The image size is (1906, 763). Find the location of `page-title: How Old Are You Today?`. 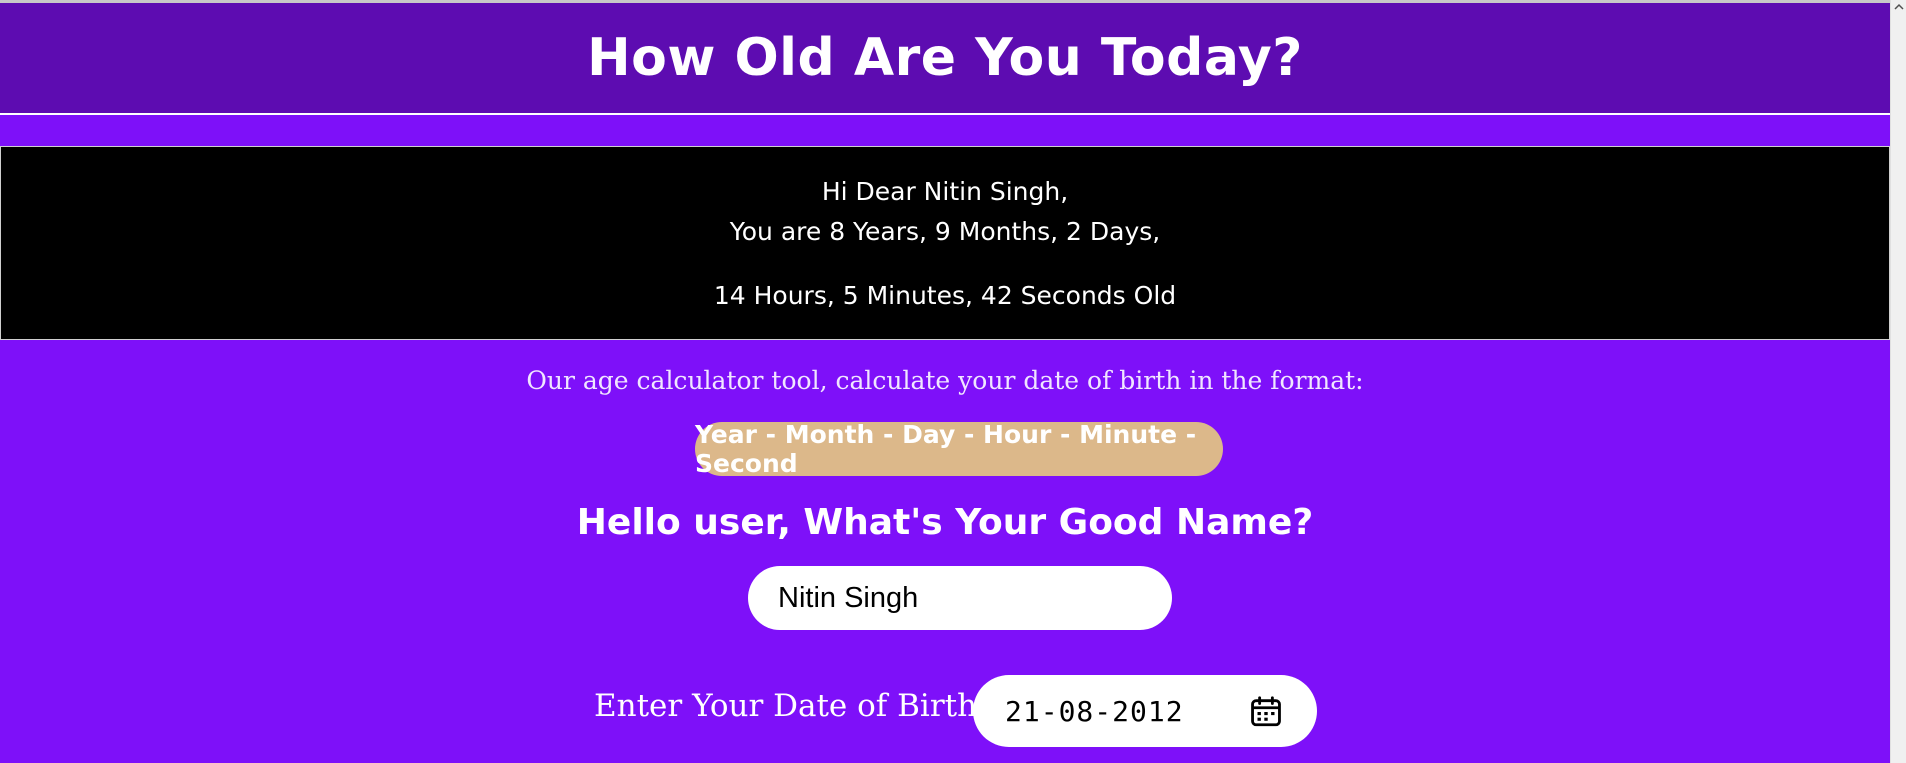

page-title: How Old Are You Today? is located at coordinates (945, 58).